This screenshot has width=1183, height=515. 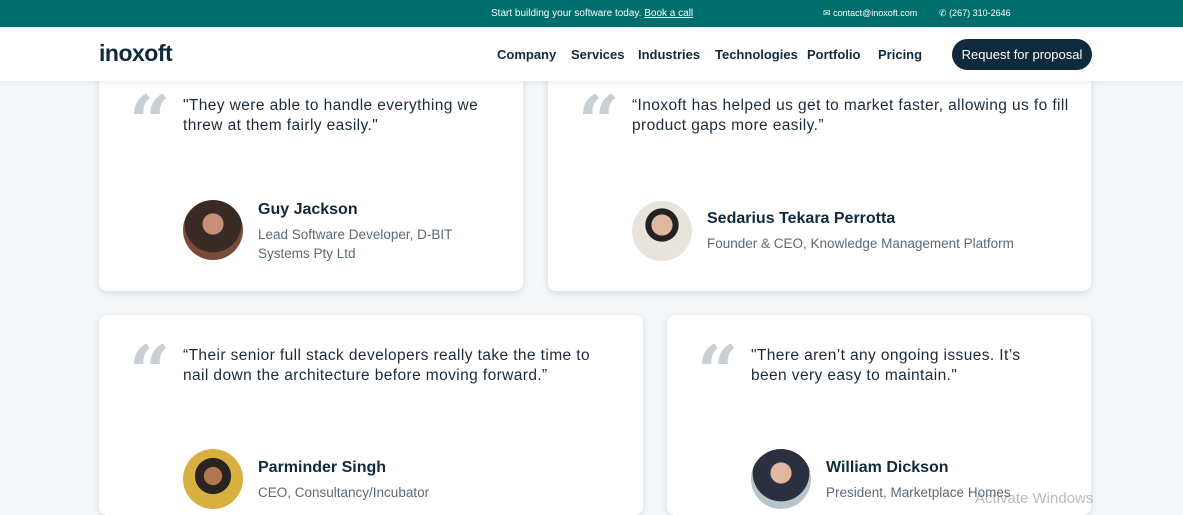 I want to click on author-name: Parminder Singh, so click(x=322, y=467).